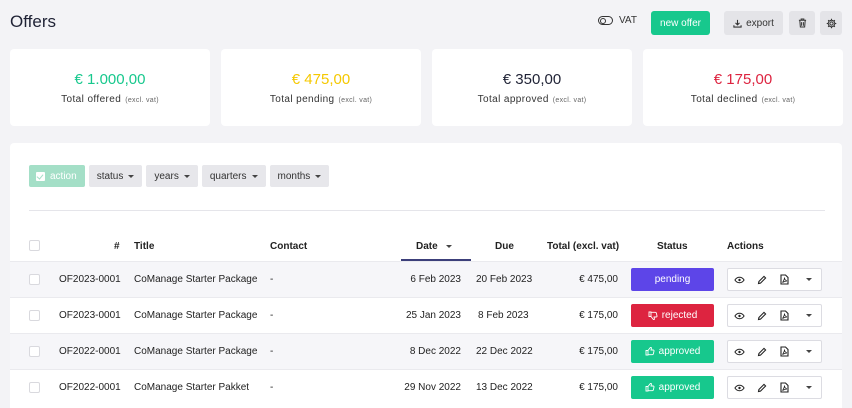 The image size is (852, 408). Describe the element at coordinates (110, 87) in the screenshot. I see `total-offered-card: € 1.000,00 Total offered (excl. vat)` at that location.